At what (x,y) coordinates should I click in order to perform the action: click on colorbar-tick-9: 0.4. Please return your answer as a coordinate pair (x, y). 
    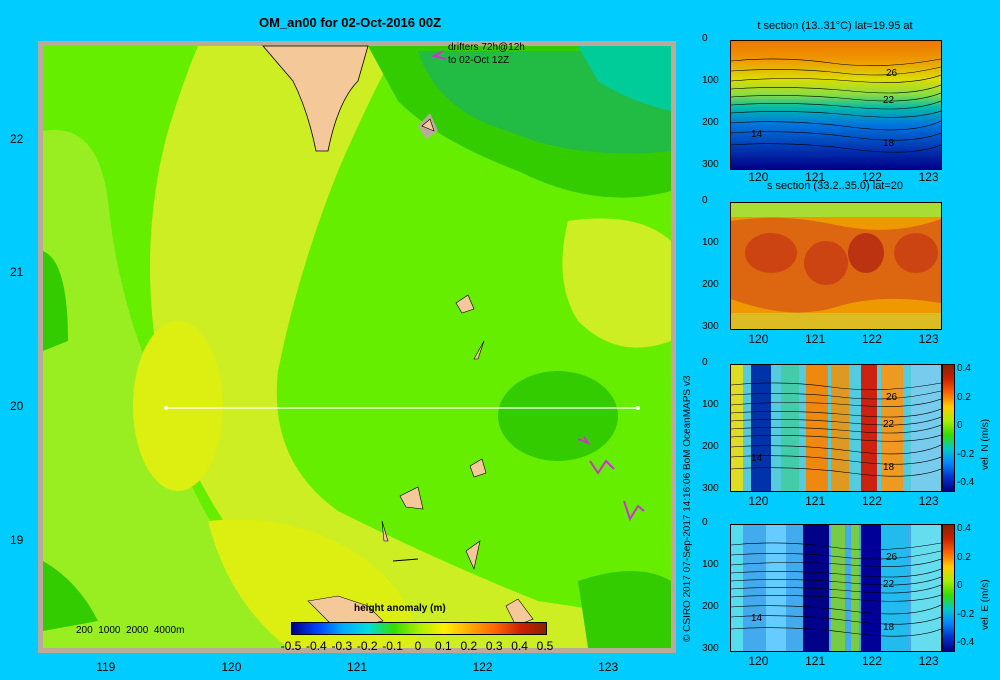
    Looking at the image, I should click on (519, 646).